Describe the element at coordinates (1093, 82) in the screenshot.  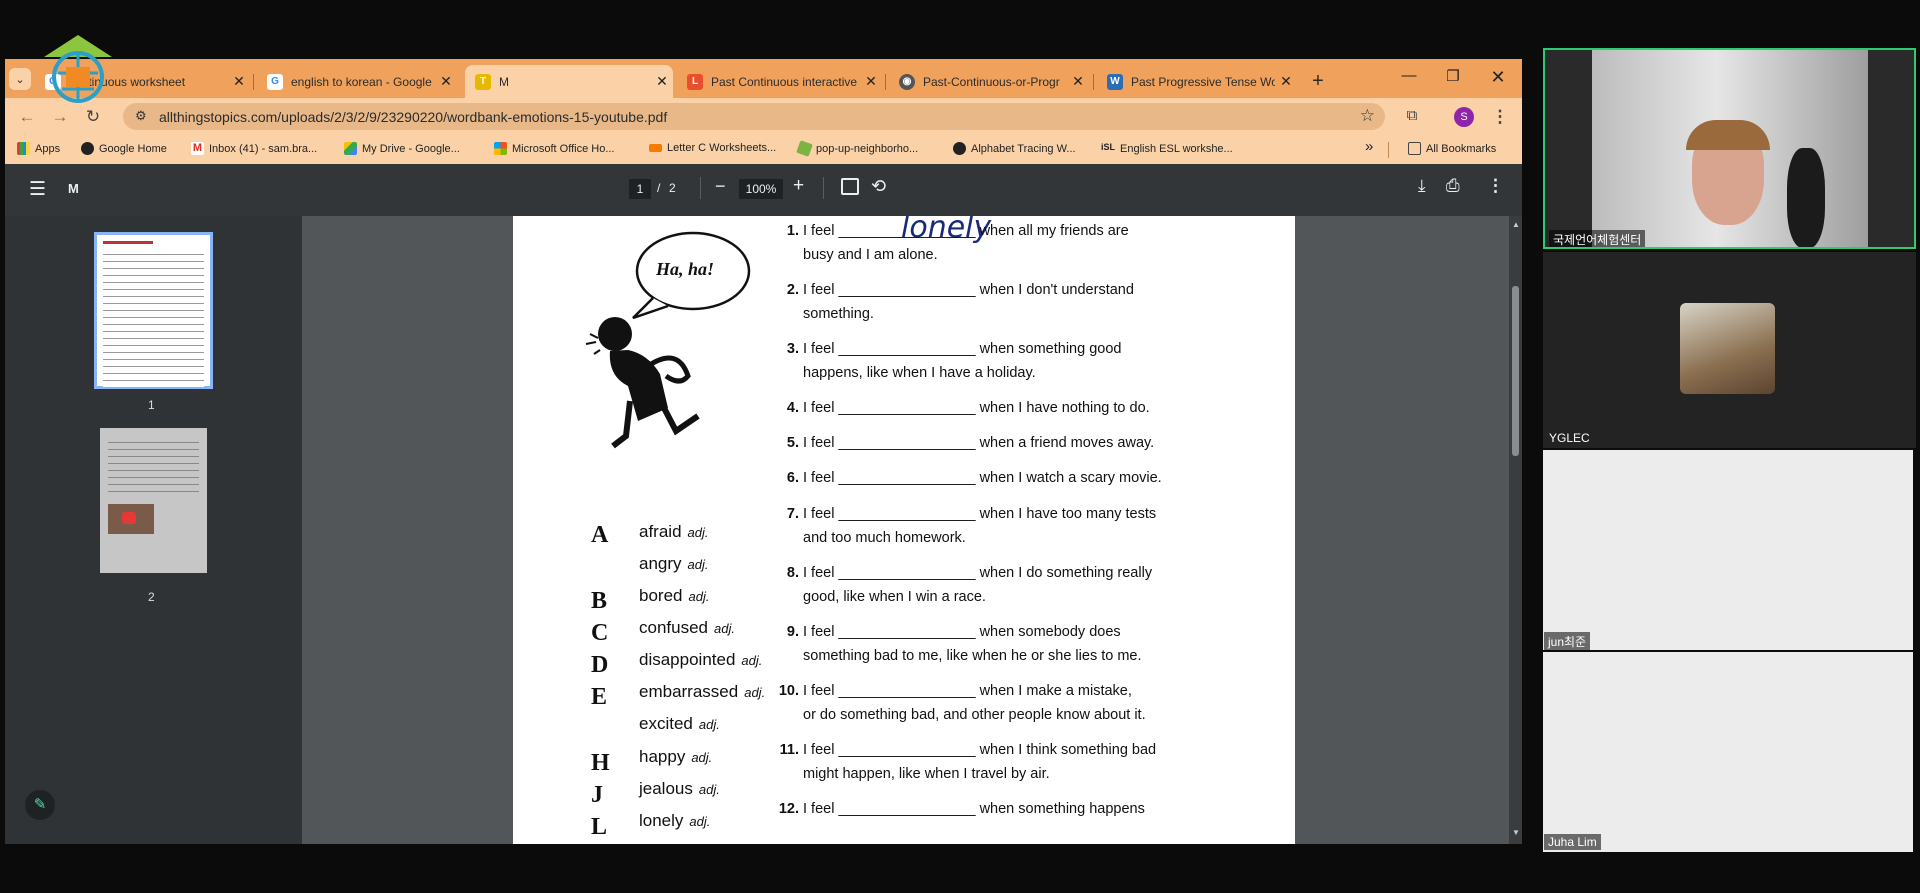
I see `tab-separator` at that location.